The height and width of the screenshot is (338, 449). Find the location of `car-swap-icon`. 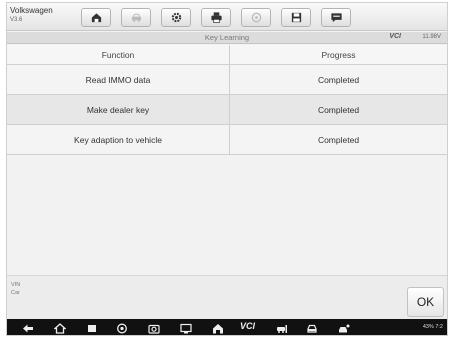

car-swap-icon is located at coordinates (136, 17).